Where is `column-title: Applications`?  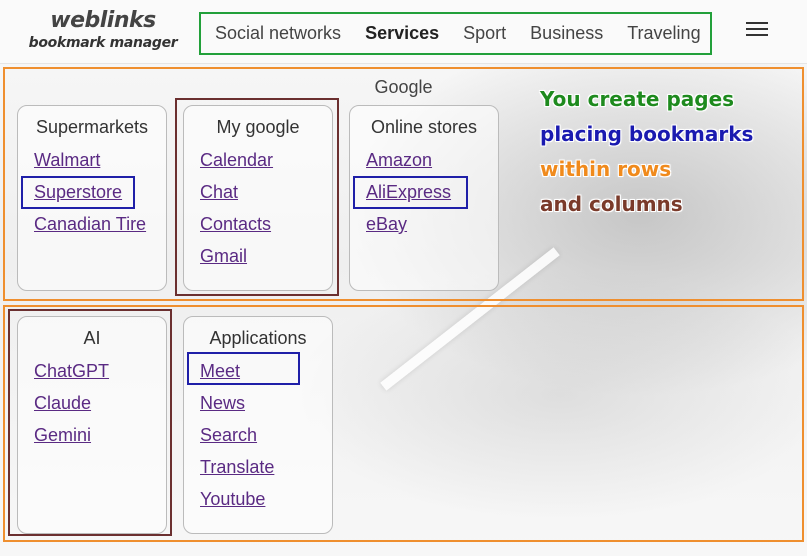 column-title: Applications is located at coordinates (258, 338).